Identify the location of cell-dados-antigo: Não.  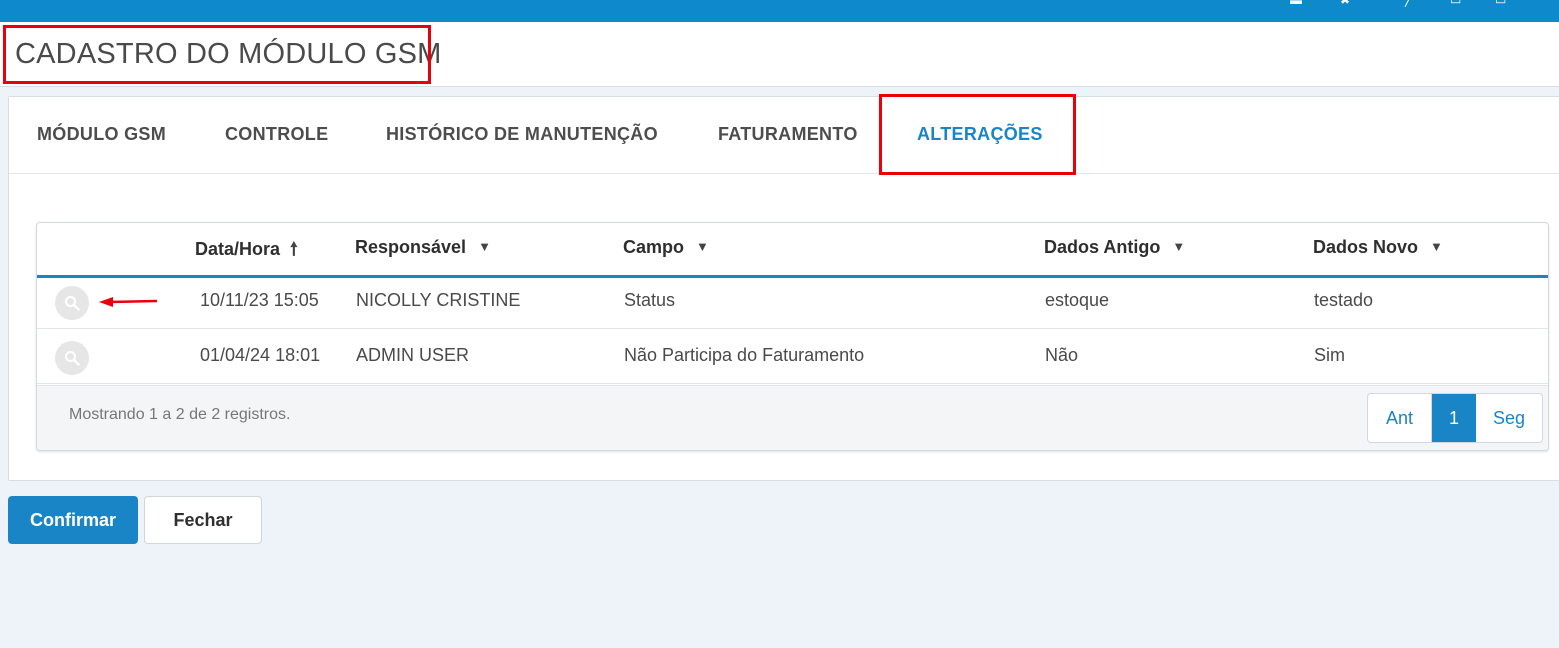
(1062, 355).